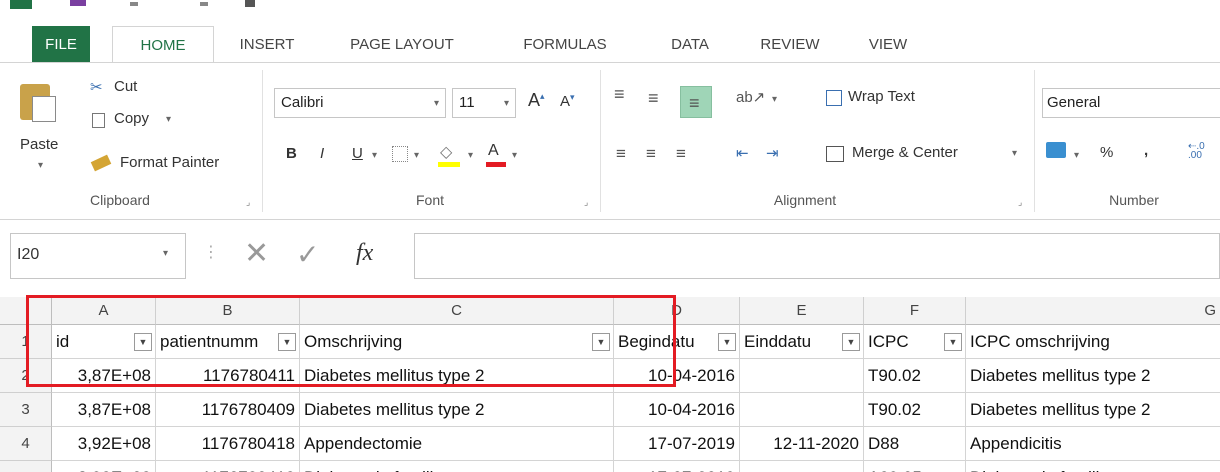  Describe the element at coordinates (357, 153) in the screenshot. I see `underline-button: U` at that location.